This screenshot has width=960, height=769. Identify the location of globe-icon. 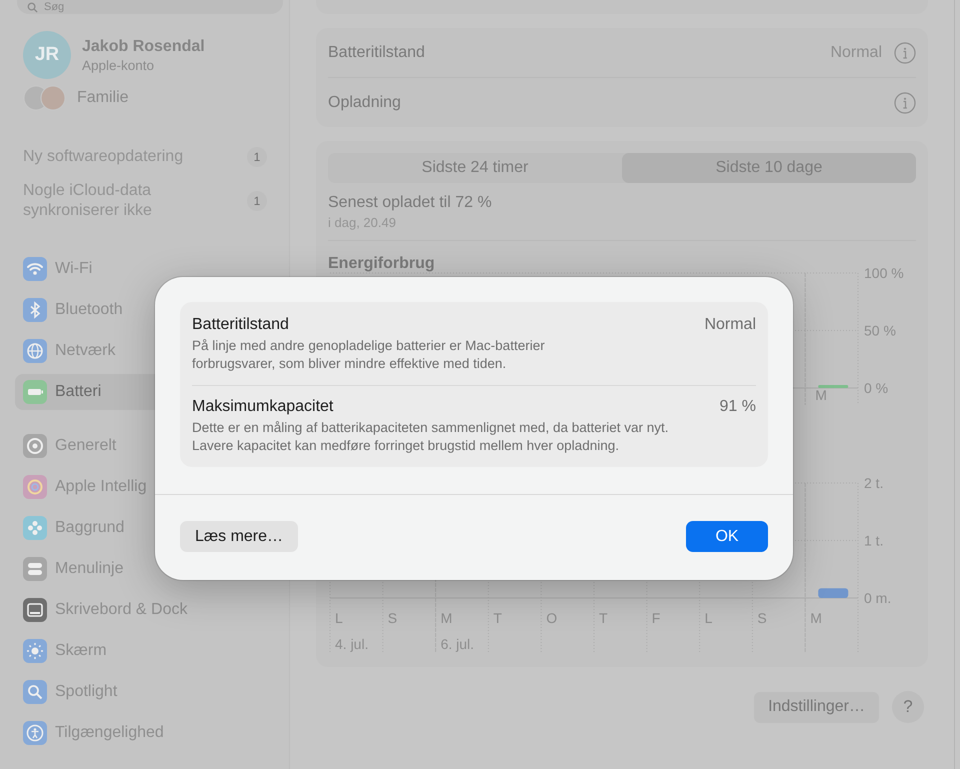
(35, 351).